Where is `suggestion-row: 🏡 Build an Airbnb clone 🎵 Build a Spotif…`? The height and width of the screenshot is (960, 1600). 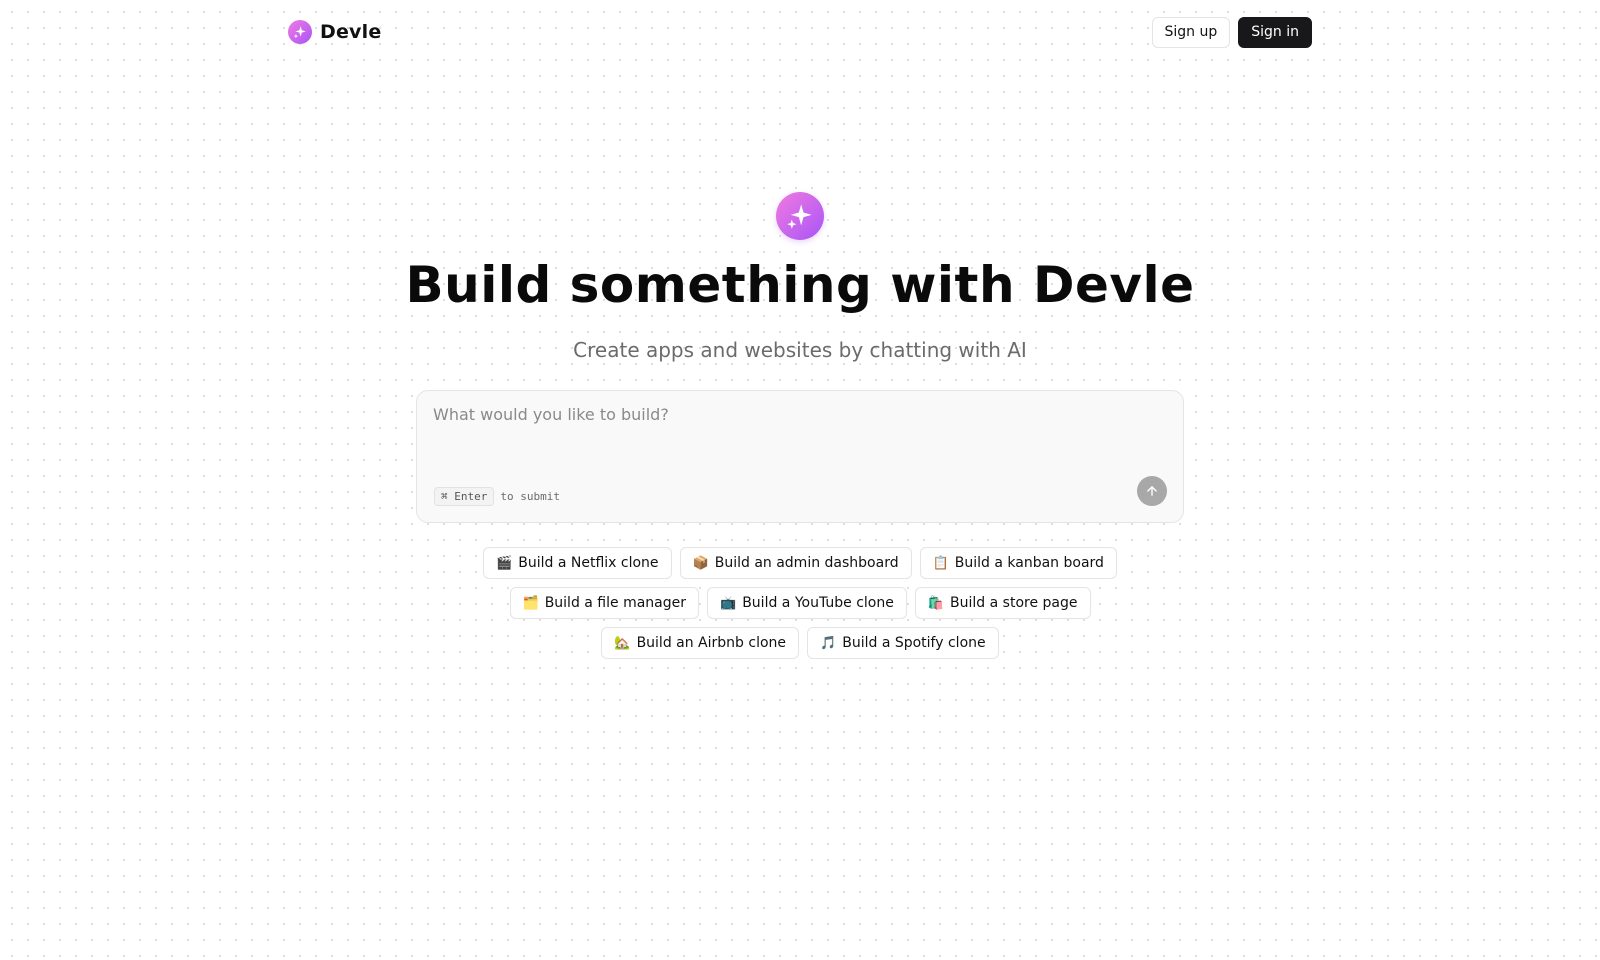
suggestion-row: 🏡 Build an Airbnb clone 🎵 Build a Spotif… is located at coordinates (800, 643).